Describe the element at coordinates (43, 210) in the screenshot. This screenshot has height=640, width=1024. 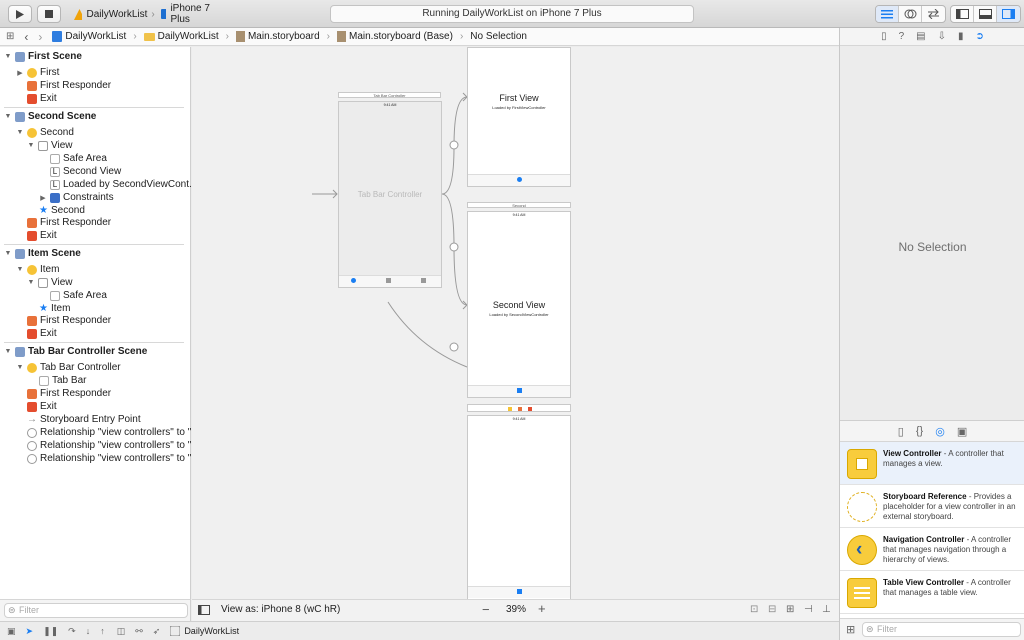
I see `star-icon: ★` at that location.